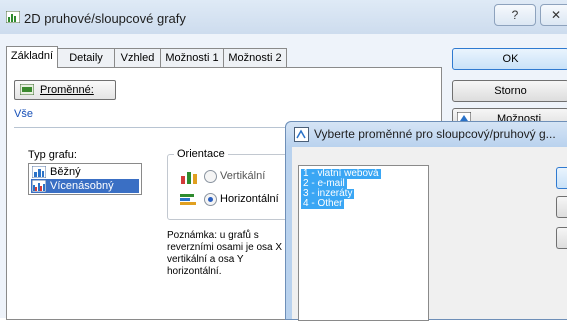  Describe the element at coordinates (233, 187) in the screenshot. I see `orientation-group` at that location.